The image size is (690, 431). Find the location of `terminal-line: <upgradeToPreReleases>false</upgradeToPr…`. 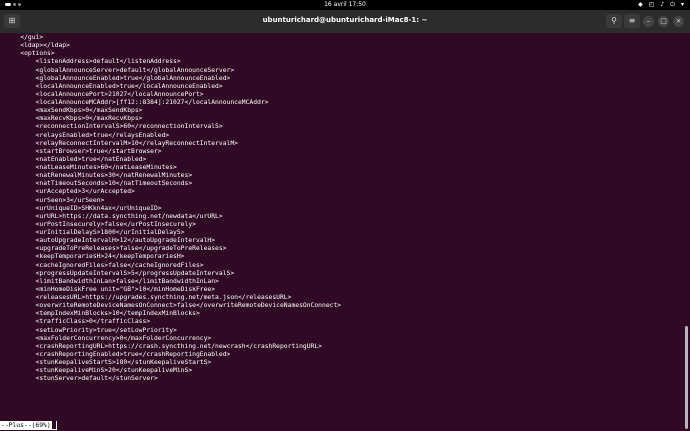

terminal-line: <upgradeToPreReleases>false</upgradeToPr… is located at coordinates (116, 249).